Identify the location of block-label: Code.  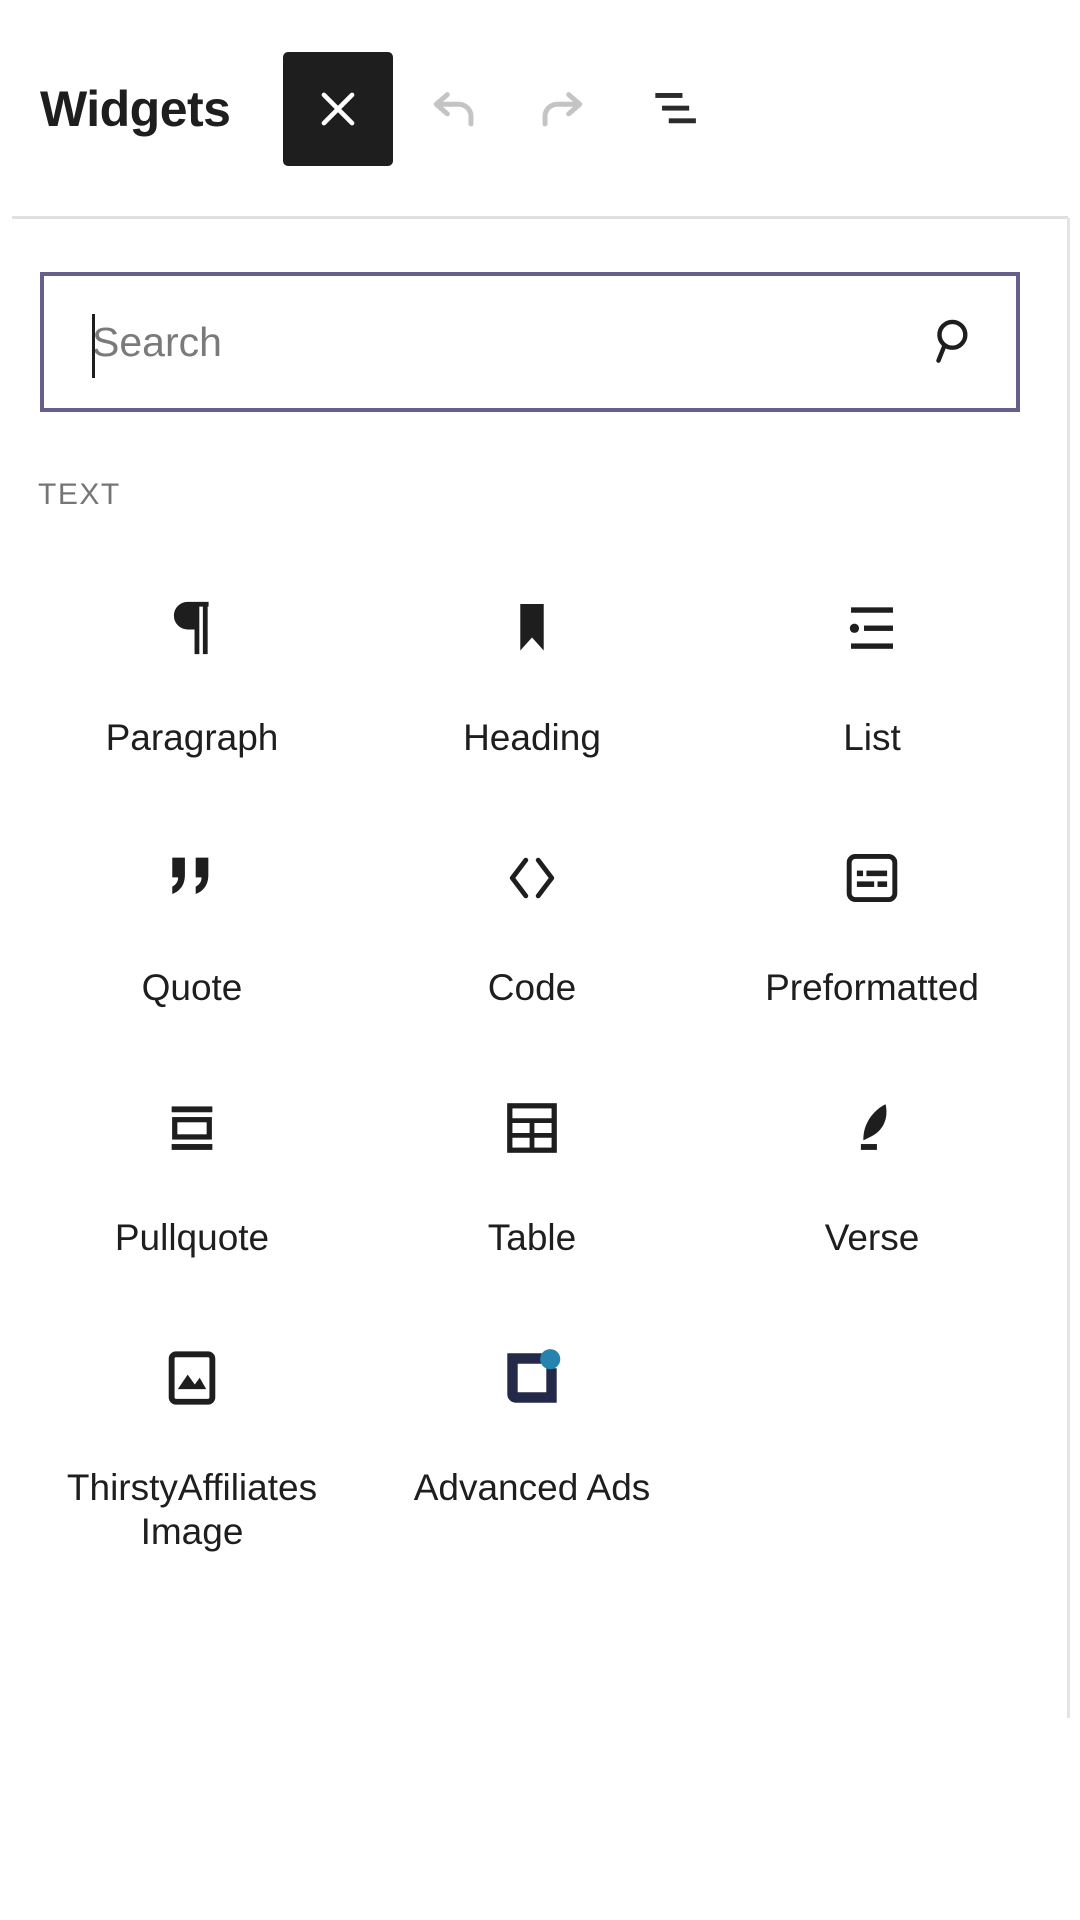
(532, 987).